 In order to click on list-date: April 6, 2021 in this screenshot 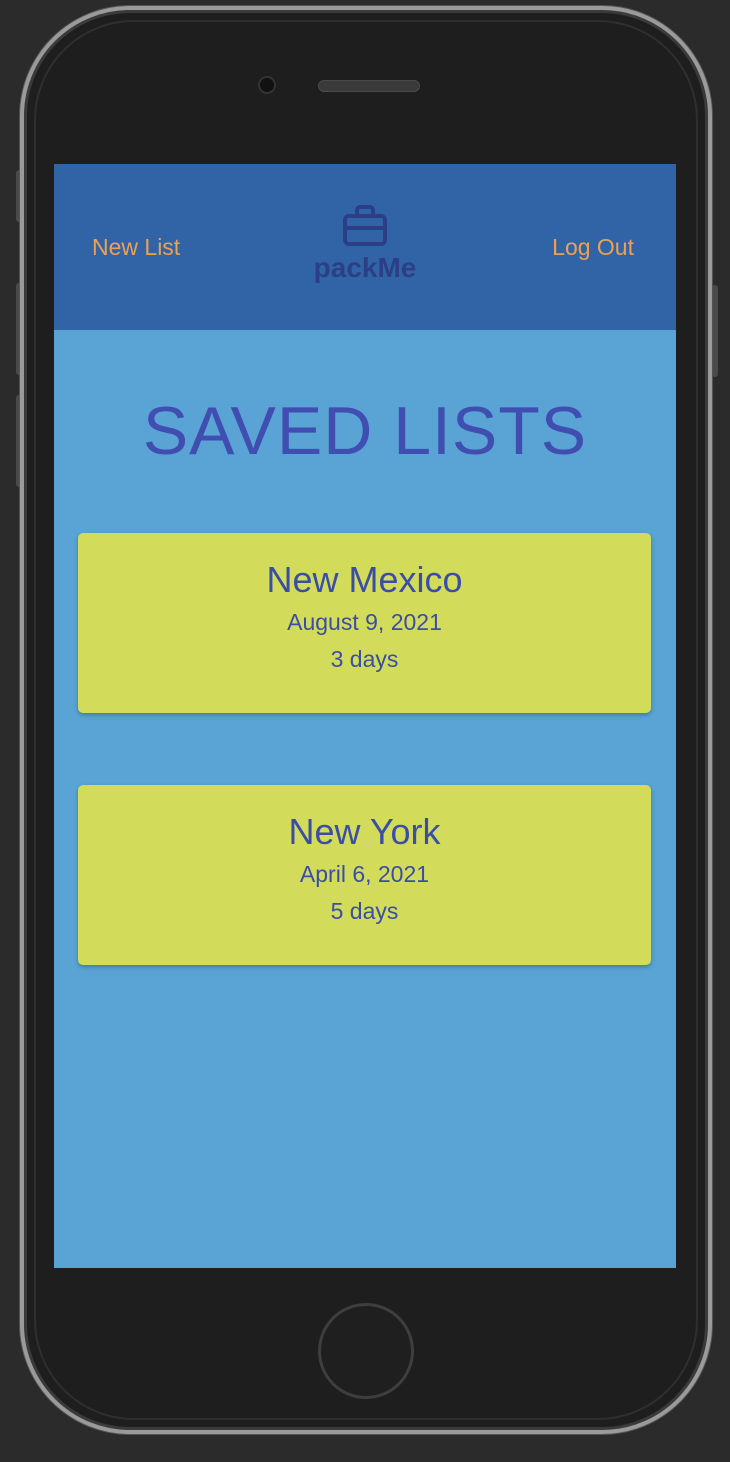, I will do `click(364, 874)`.